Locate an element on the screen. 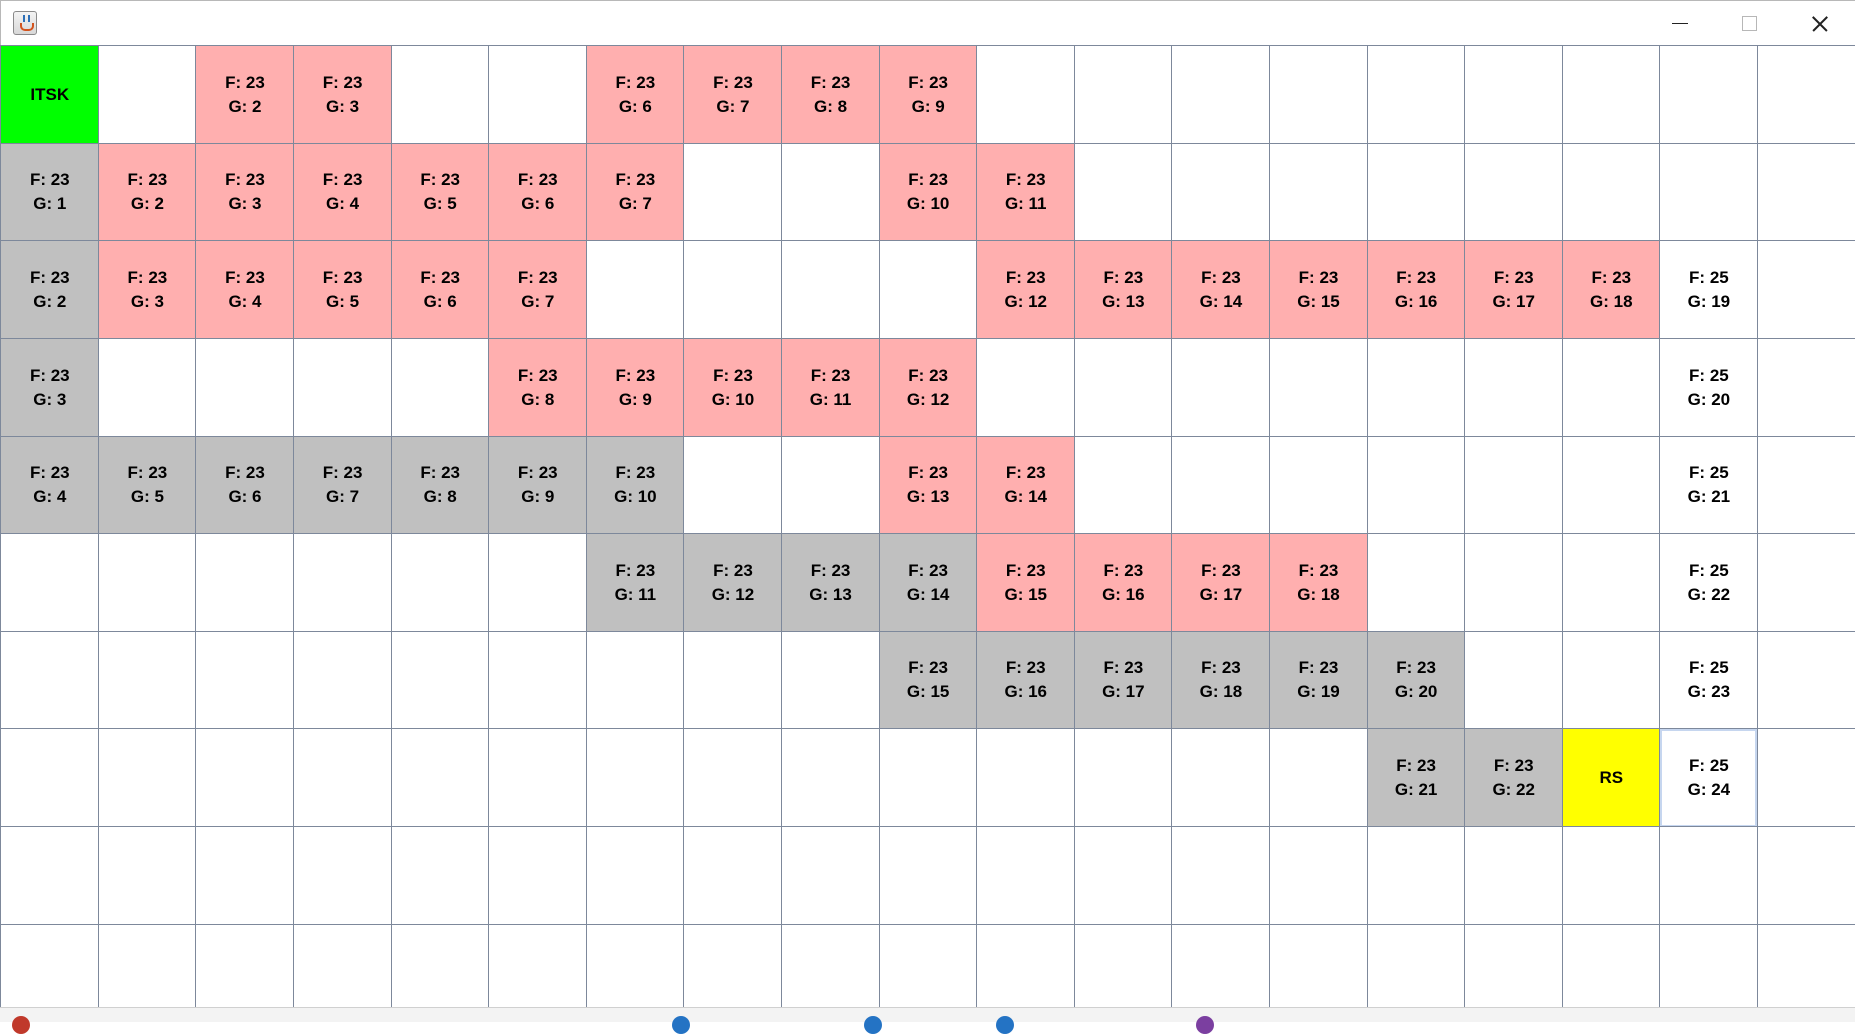 This screenshot has height=1034, width=1855. closed-list-cell: F: 23 G: 15 is located at coordinates (928, 680).